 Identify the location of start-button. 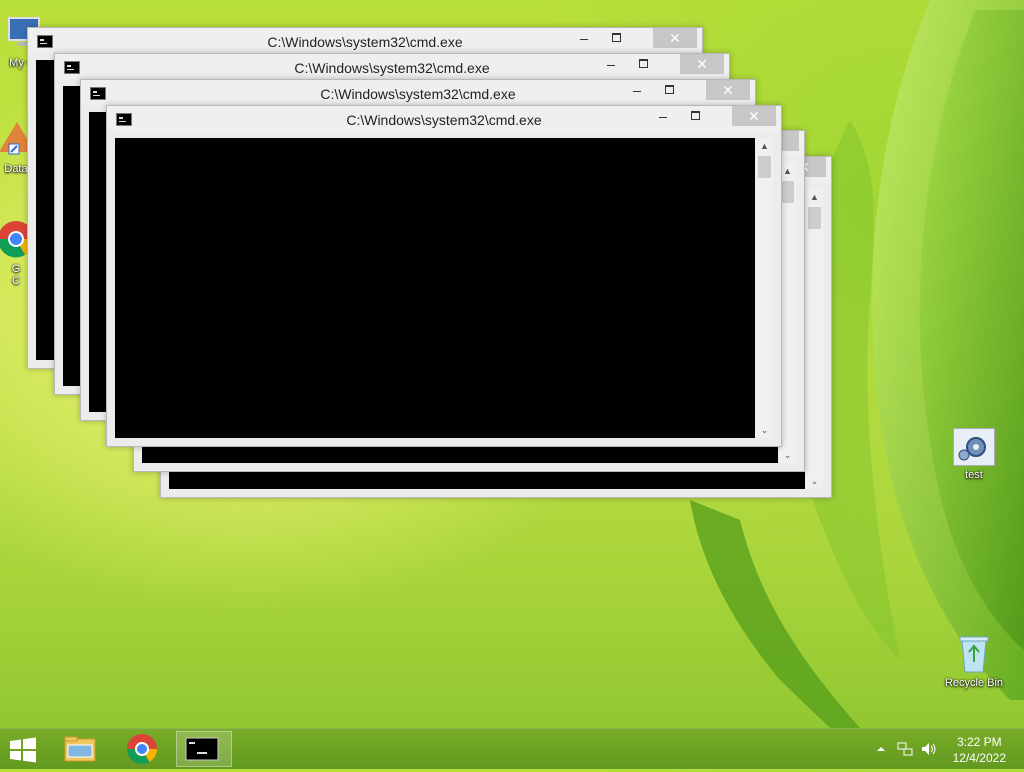
(23, 750).